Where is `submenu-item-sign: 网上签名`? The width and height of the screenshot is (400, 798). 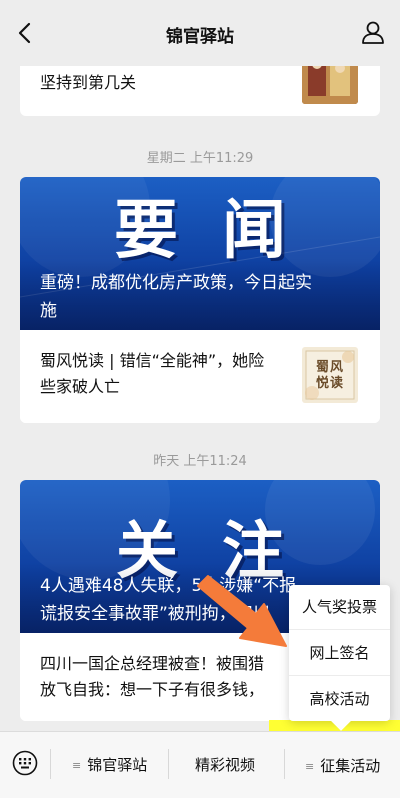 submenu-item-sign: 网上签名 is located at coordinates (339, 653).